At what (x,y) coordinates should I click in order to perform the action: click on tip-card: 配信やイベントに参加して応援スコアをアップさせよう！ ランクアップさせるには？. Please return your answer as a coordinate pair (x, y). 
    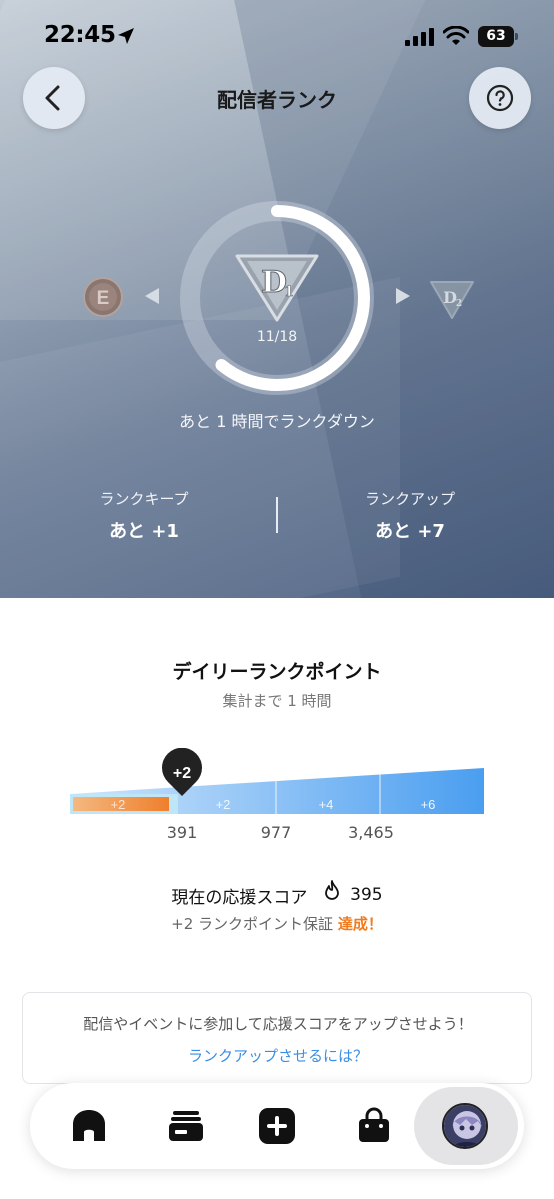
    Looking at the image, I should click on (277, 1038).